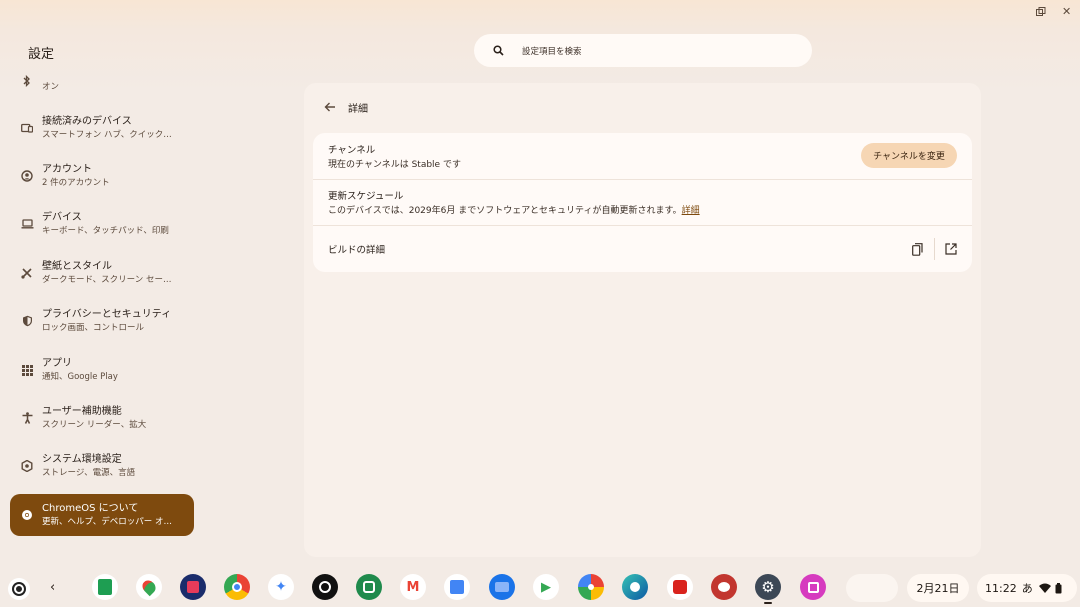 The height and width of the screenshot is (607, 1080). What do you see at coordinates (724, 587) in the screenshot?
I see `paint-app-icon` at bounding box center [724, 587].